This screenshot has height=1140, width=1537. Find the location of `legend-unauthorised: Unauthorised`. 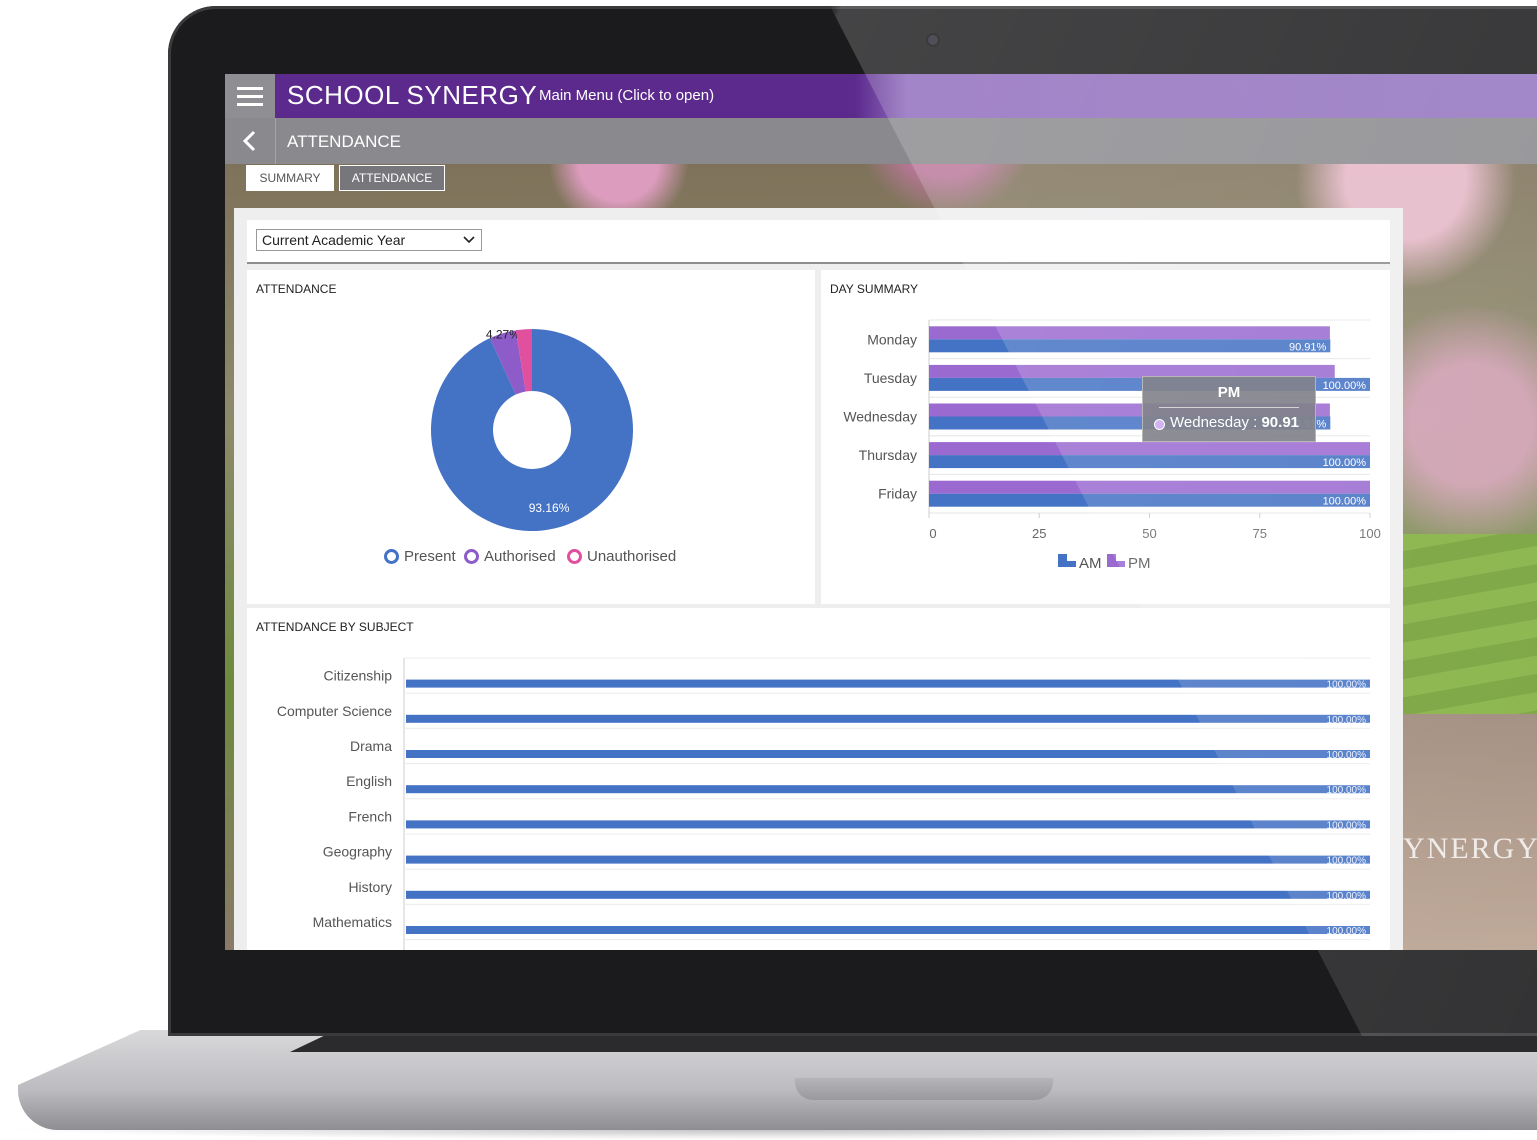

legend-unauthorised: Unauthorised is located at coordinates (621, 556).